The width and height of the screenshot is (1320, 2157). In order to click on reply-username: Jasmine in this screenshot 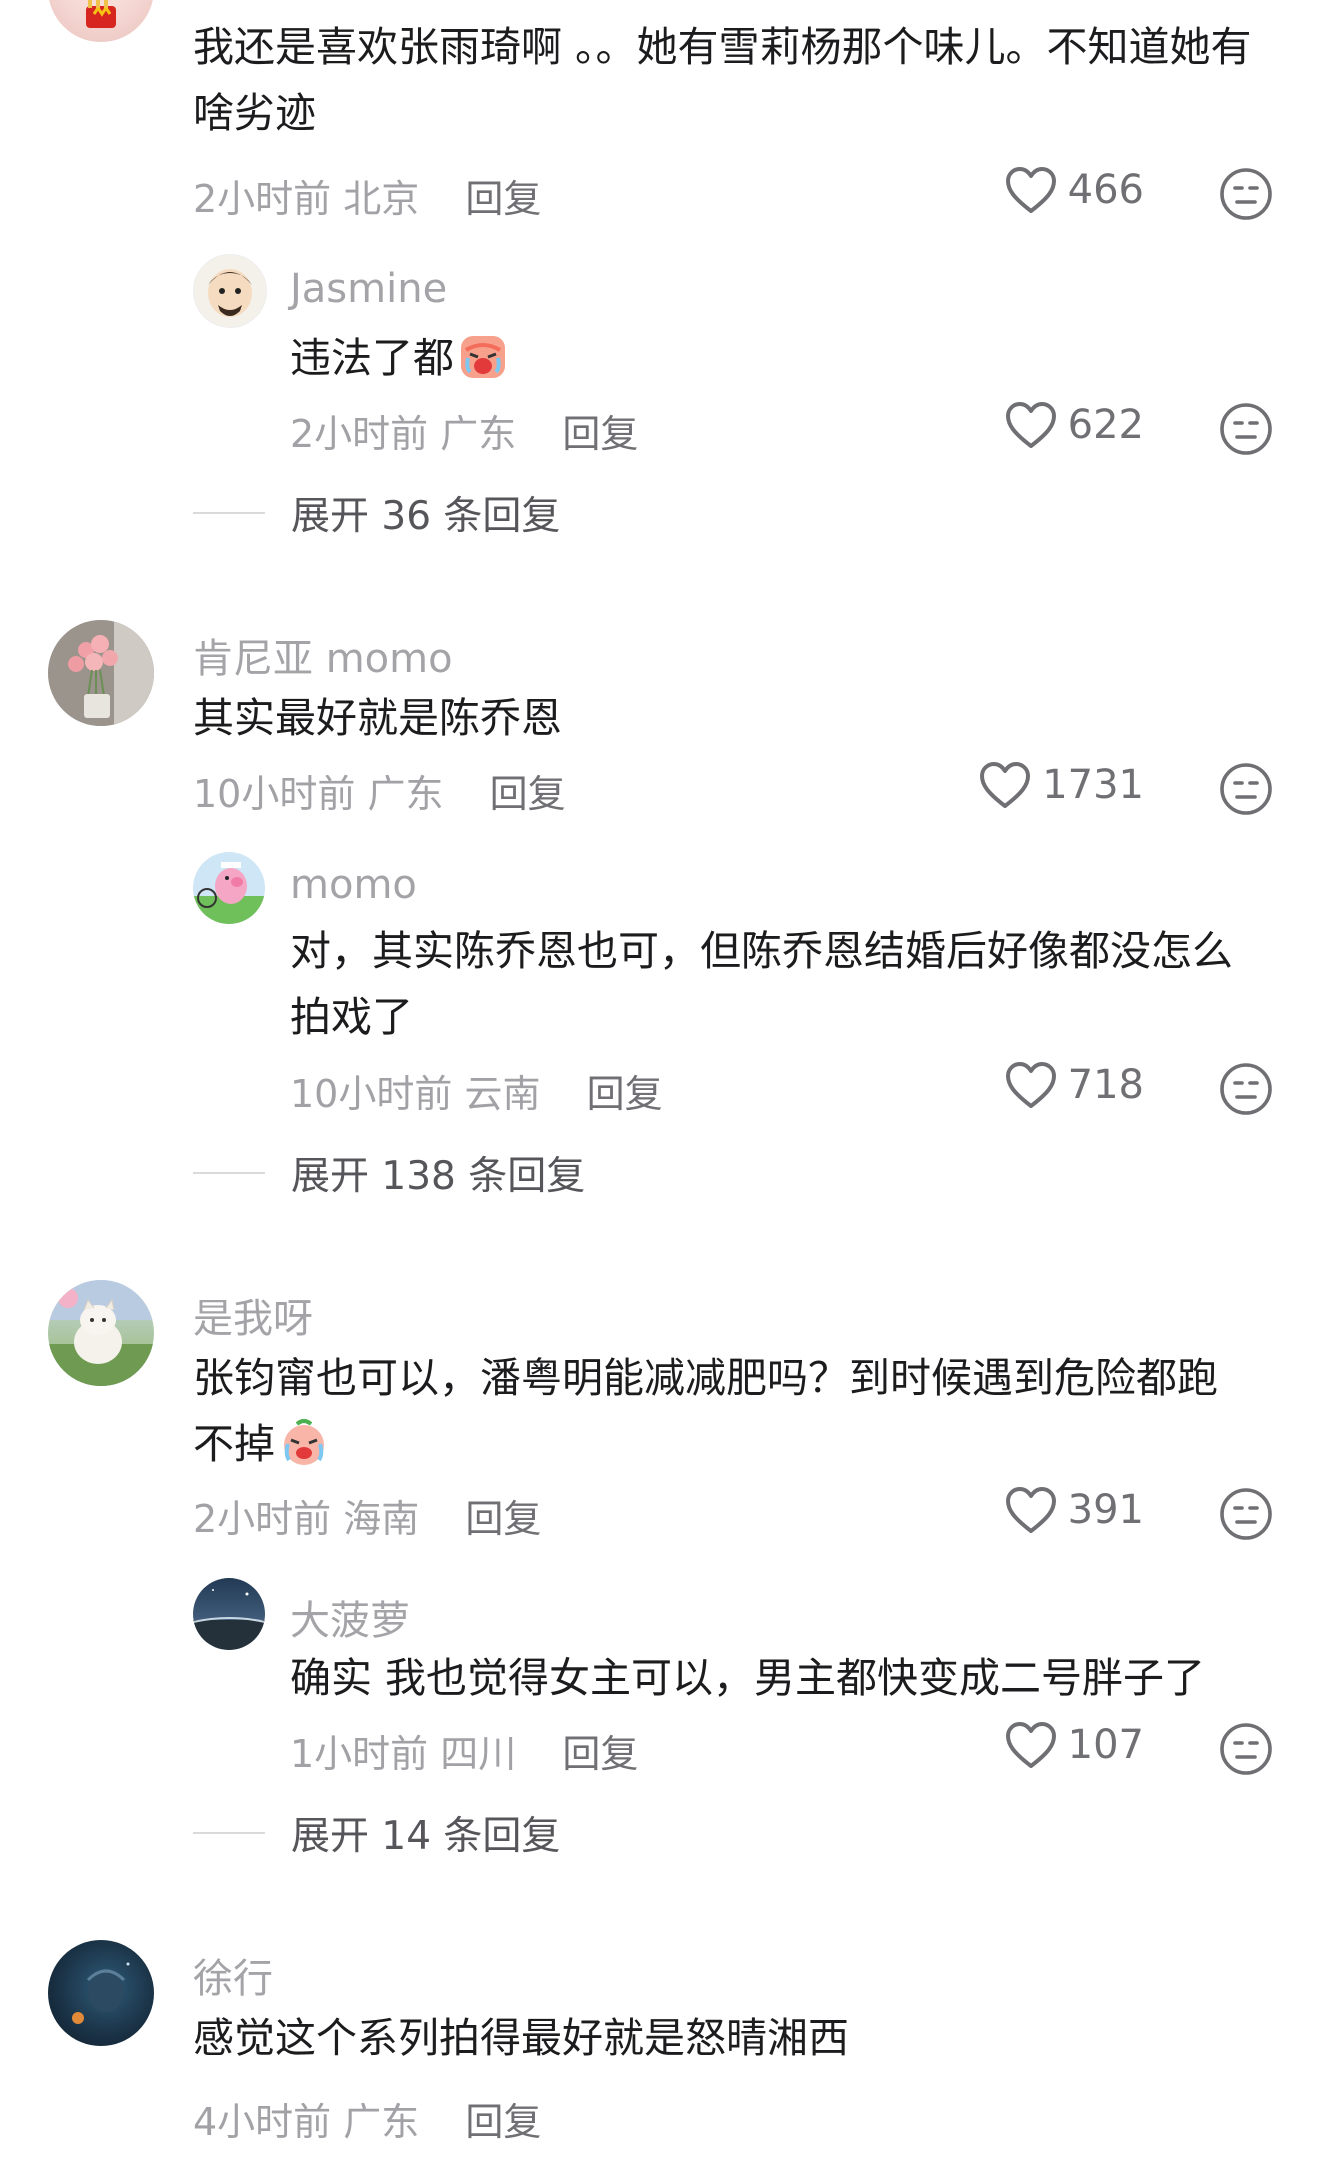, I will do `click(368, 289)`.